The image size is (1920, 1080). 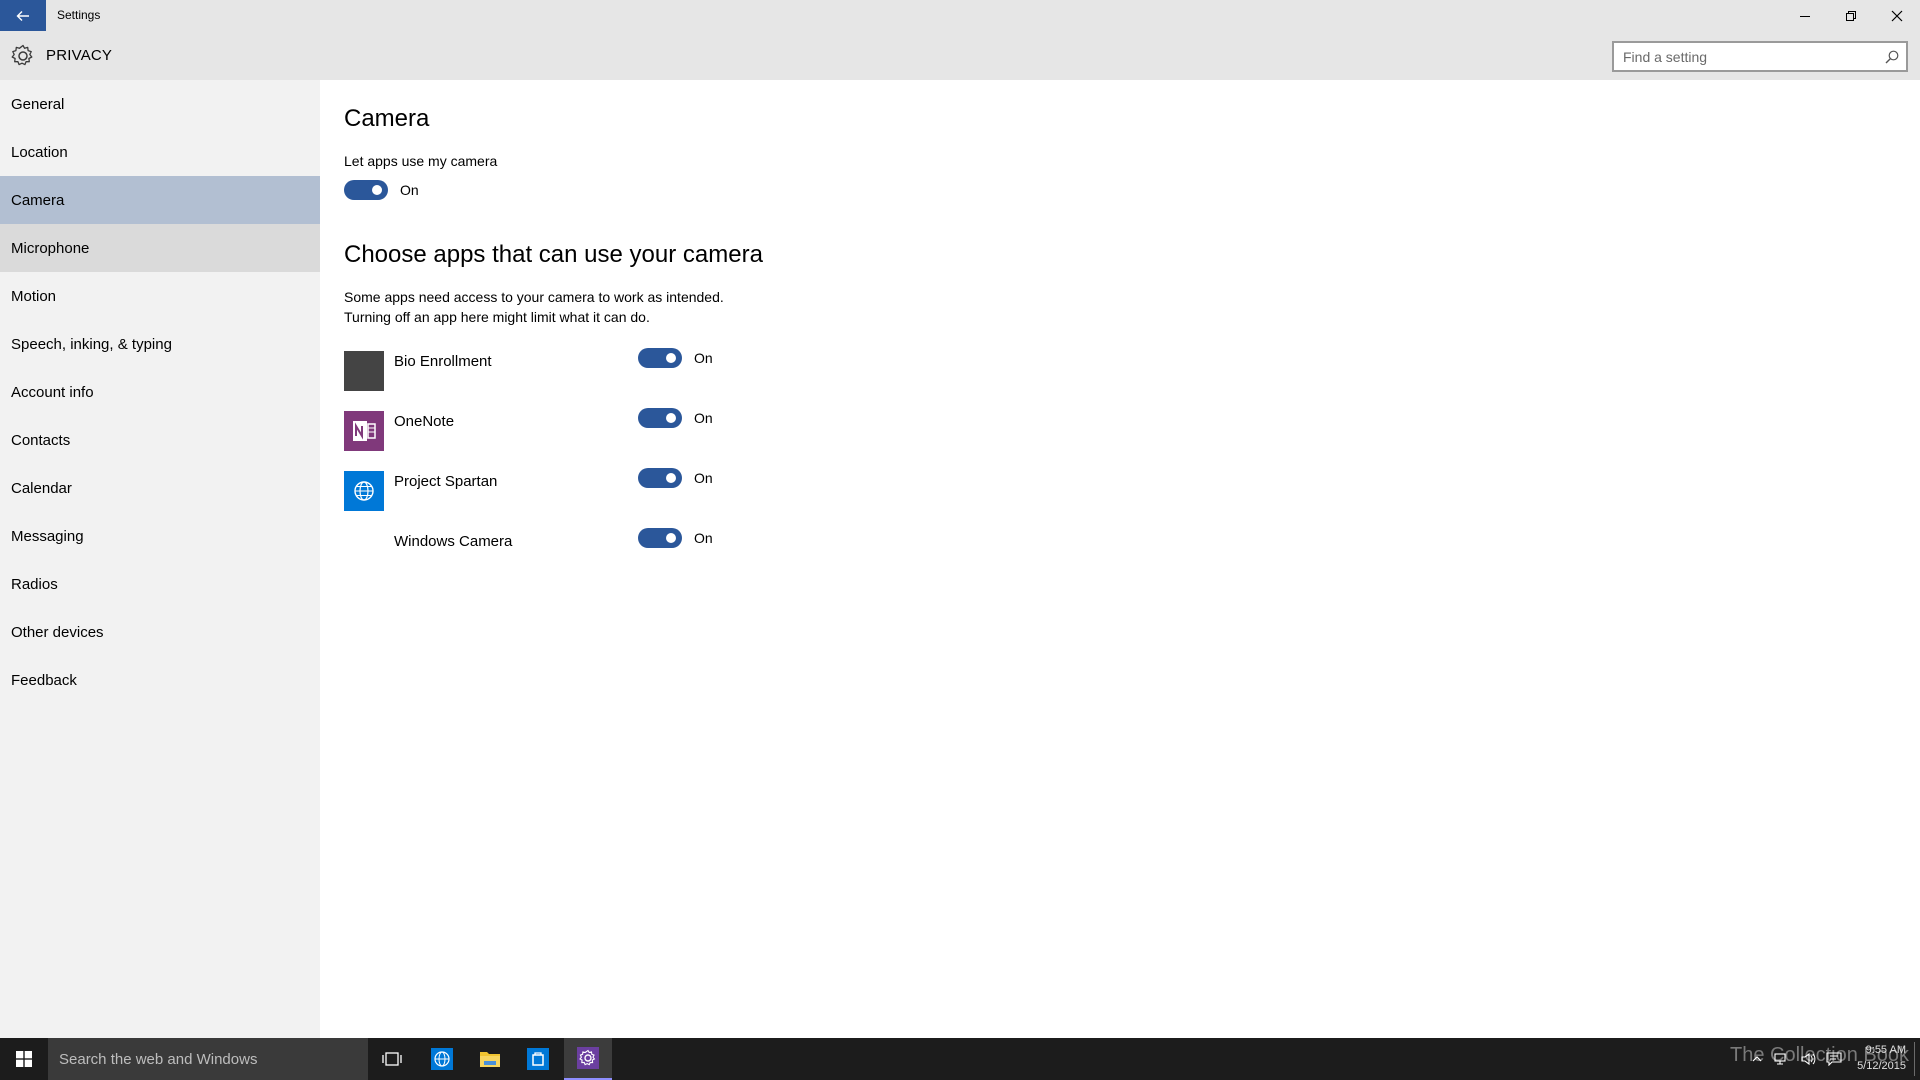 I want to click on app-name-windows-camera: Windows Camera, so click(x=453, y=541).